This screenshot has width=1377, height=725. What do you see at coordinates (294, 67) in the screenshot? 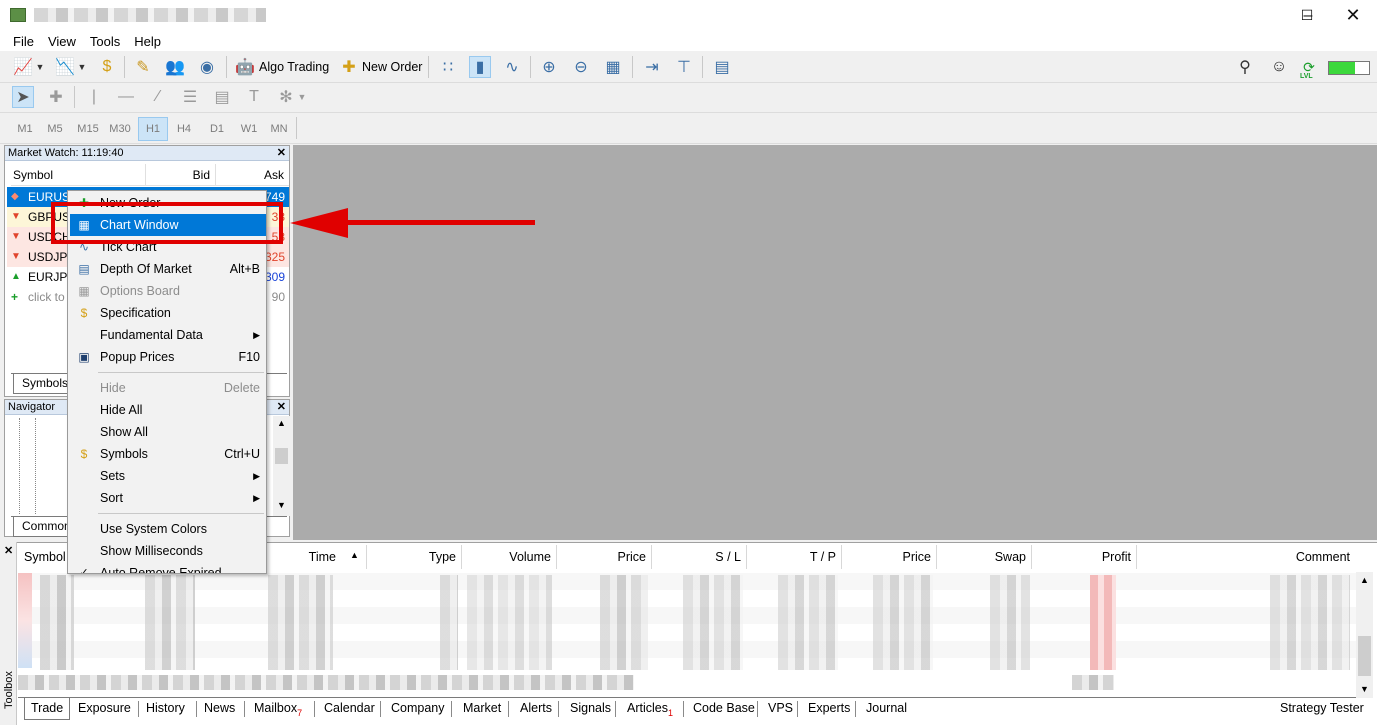
I see `algo-trading-button: Algo Trading` at bounding box center [294, 67].